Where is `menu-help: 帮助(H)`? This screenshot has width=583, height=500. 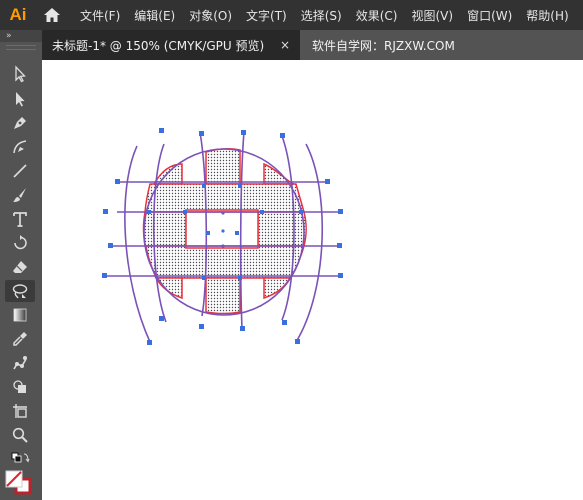
menu-help: 帮助(H) is located at coordinates (547, 15).